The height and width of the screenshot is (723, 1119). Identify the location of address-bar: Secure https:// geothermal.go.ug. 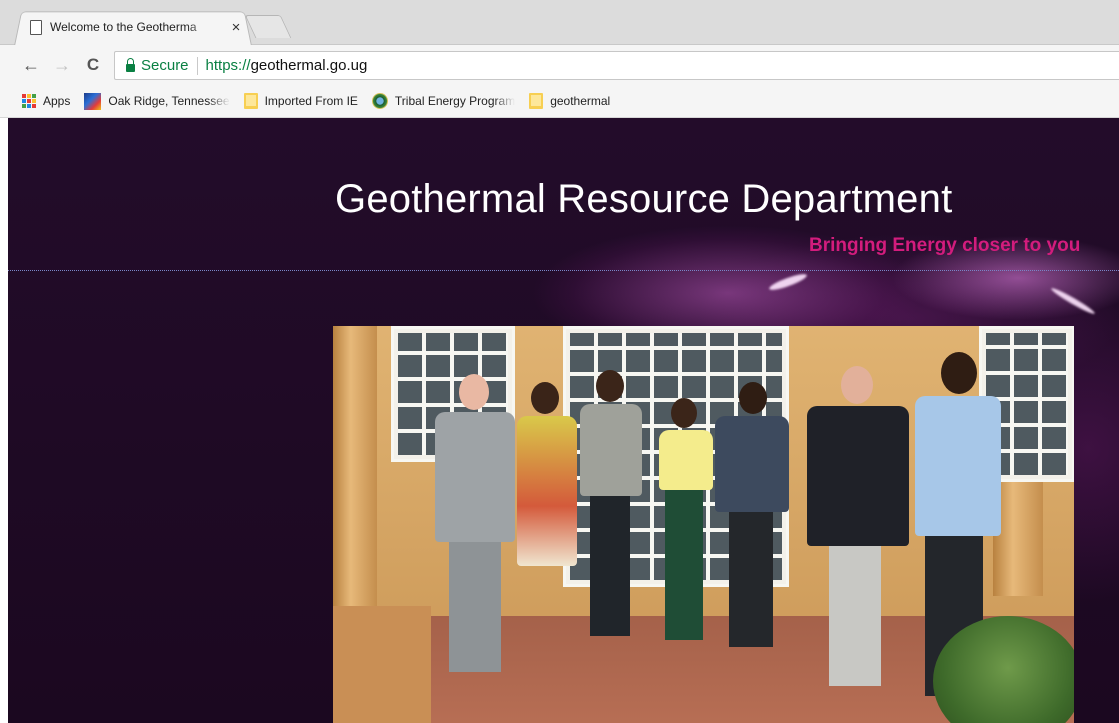
(616, 65).